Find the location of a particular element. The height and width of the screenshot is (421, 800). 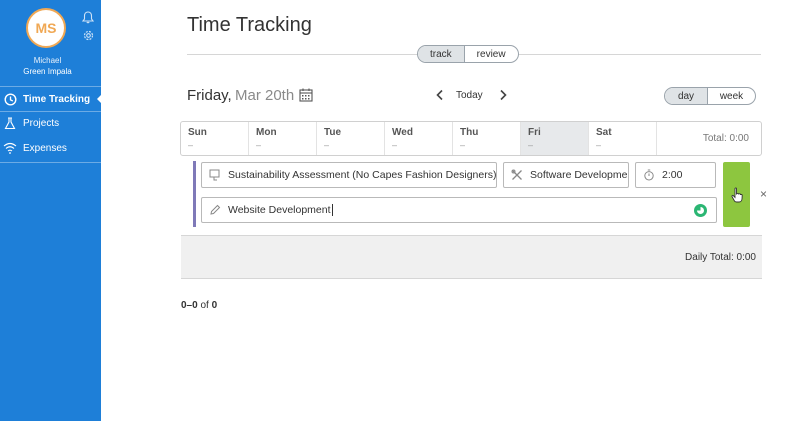

week-day-tue: Tue – is located at coordinates (351, 138).